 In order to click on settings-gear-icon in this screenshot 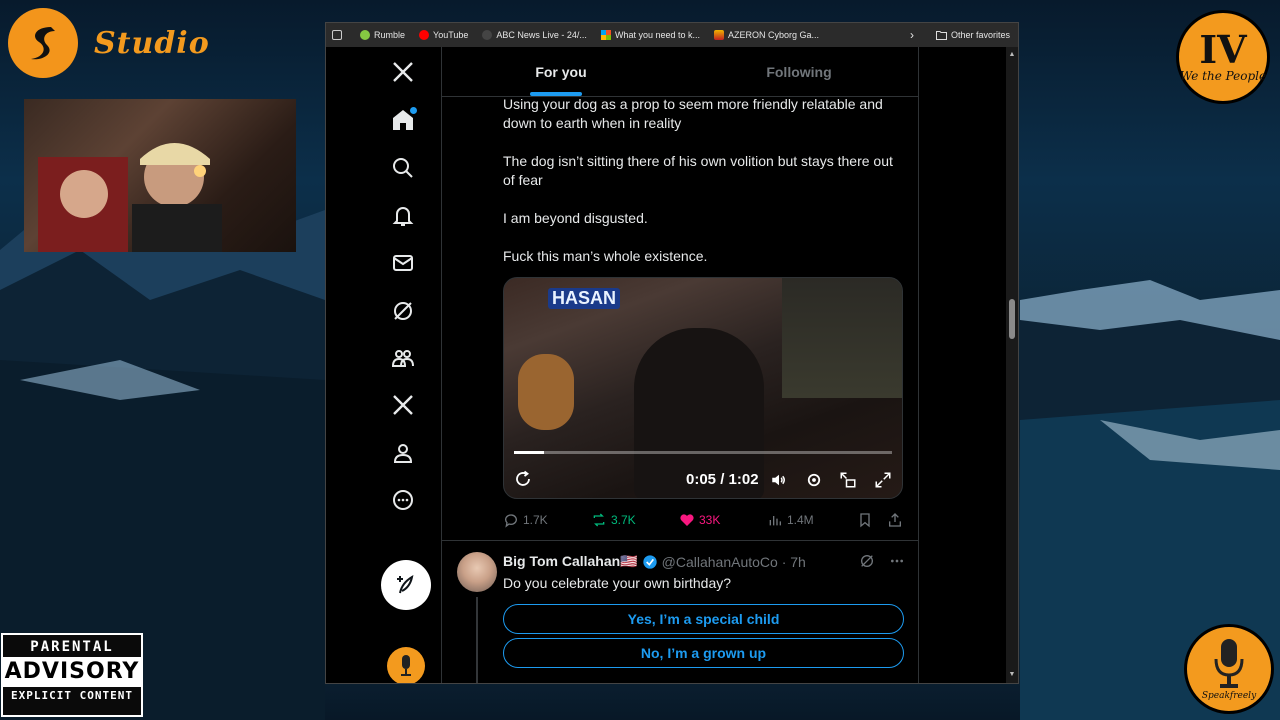, I will do `click(814, 480)`.